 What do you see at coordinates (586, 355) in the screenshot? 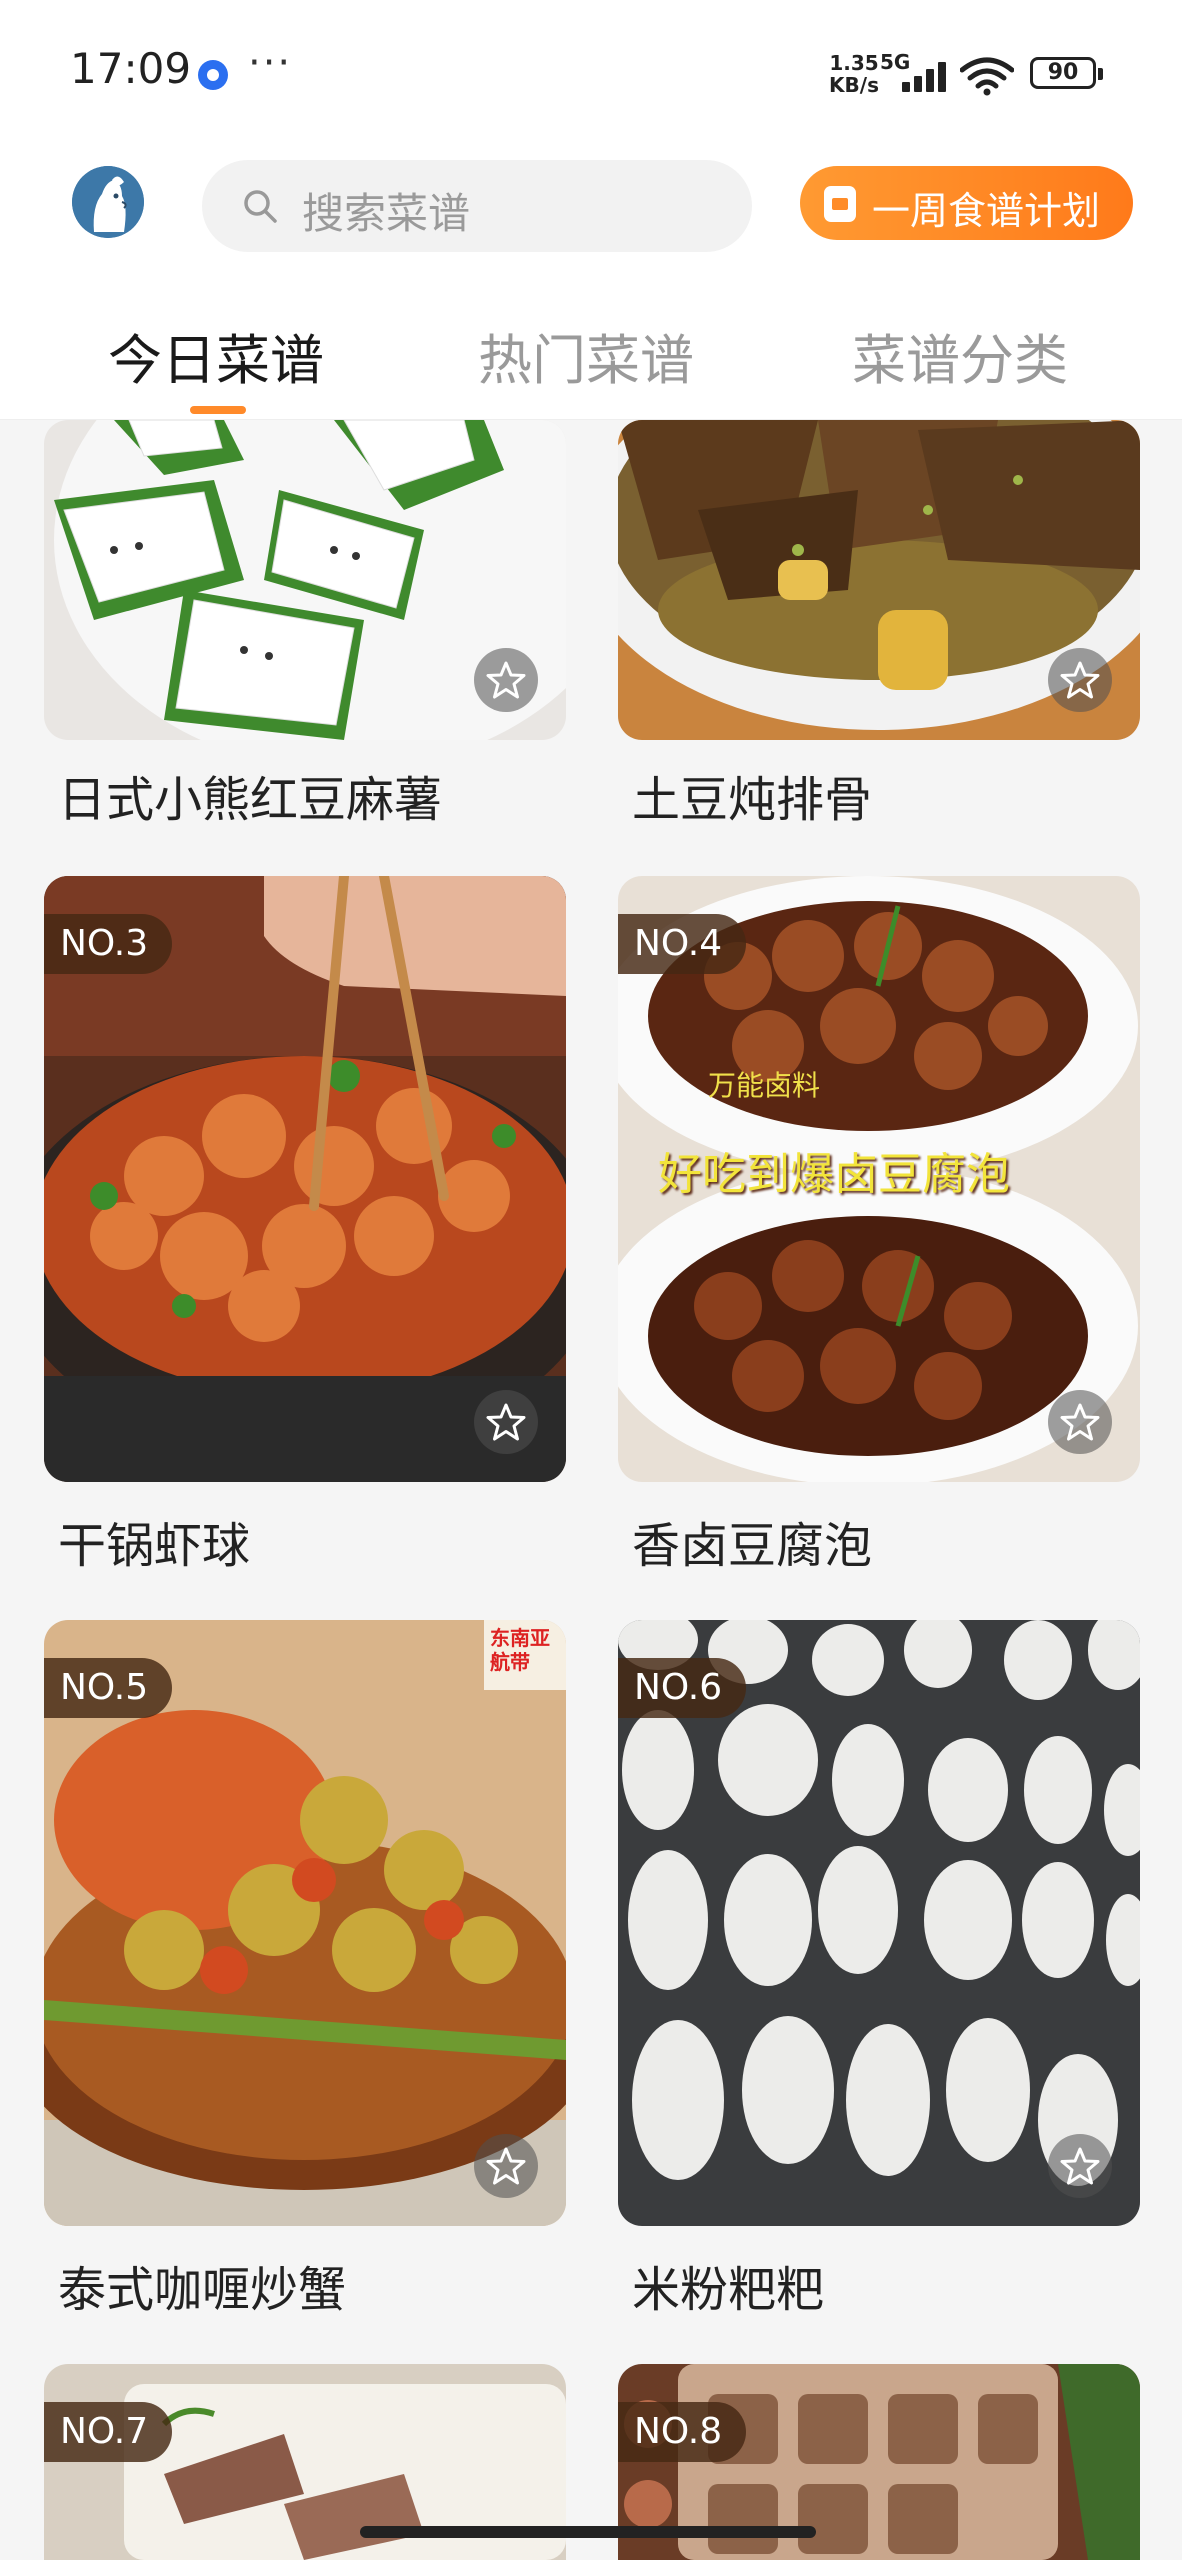
I see `tab-popular: 热门菜谱` at bounding box center [586, 355].